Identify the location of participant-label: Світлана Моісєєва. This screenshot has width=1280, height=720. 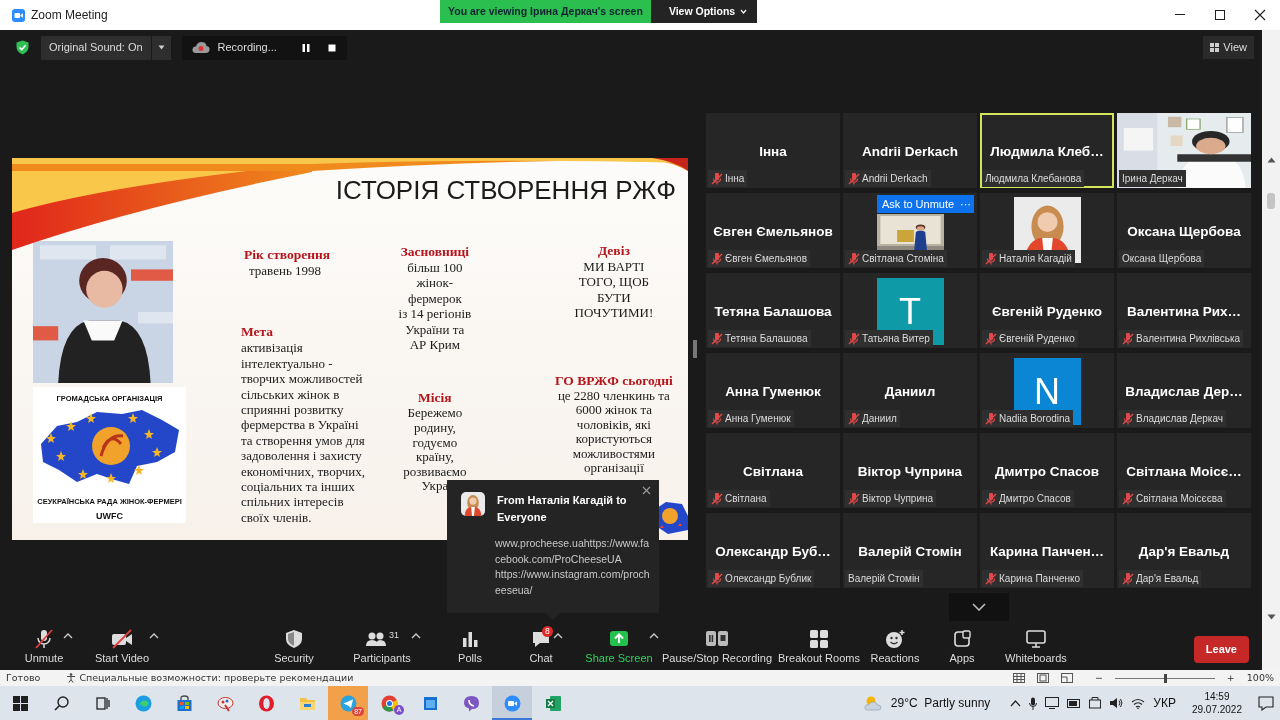
(1179, 498).